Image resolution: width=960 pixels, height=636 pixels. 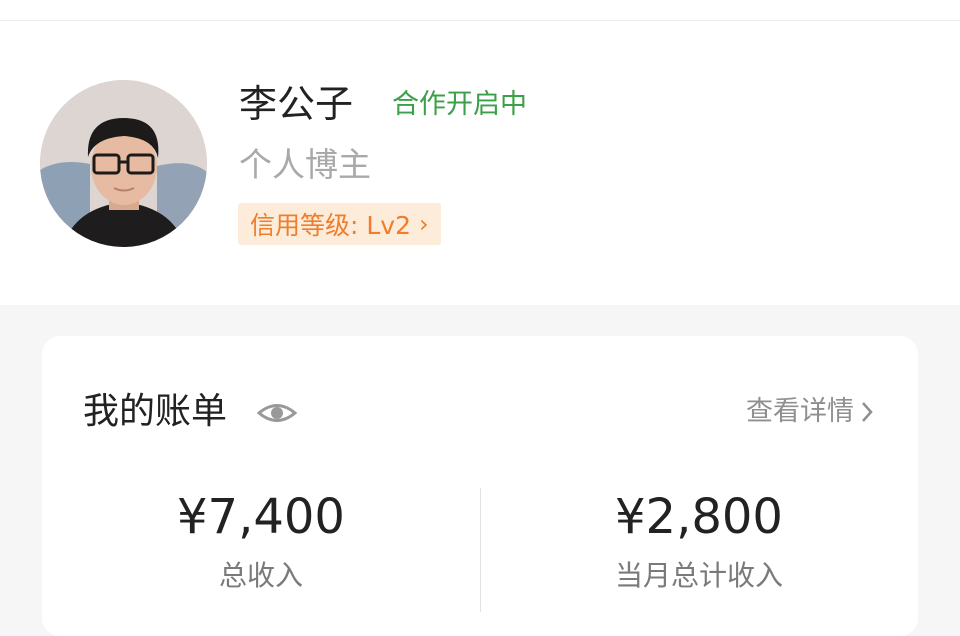 What do you see at coordinates (261, 517) in the screenshot?
I see `total-income-value: ¥7,400` at bounding box center [261, 517].